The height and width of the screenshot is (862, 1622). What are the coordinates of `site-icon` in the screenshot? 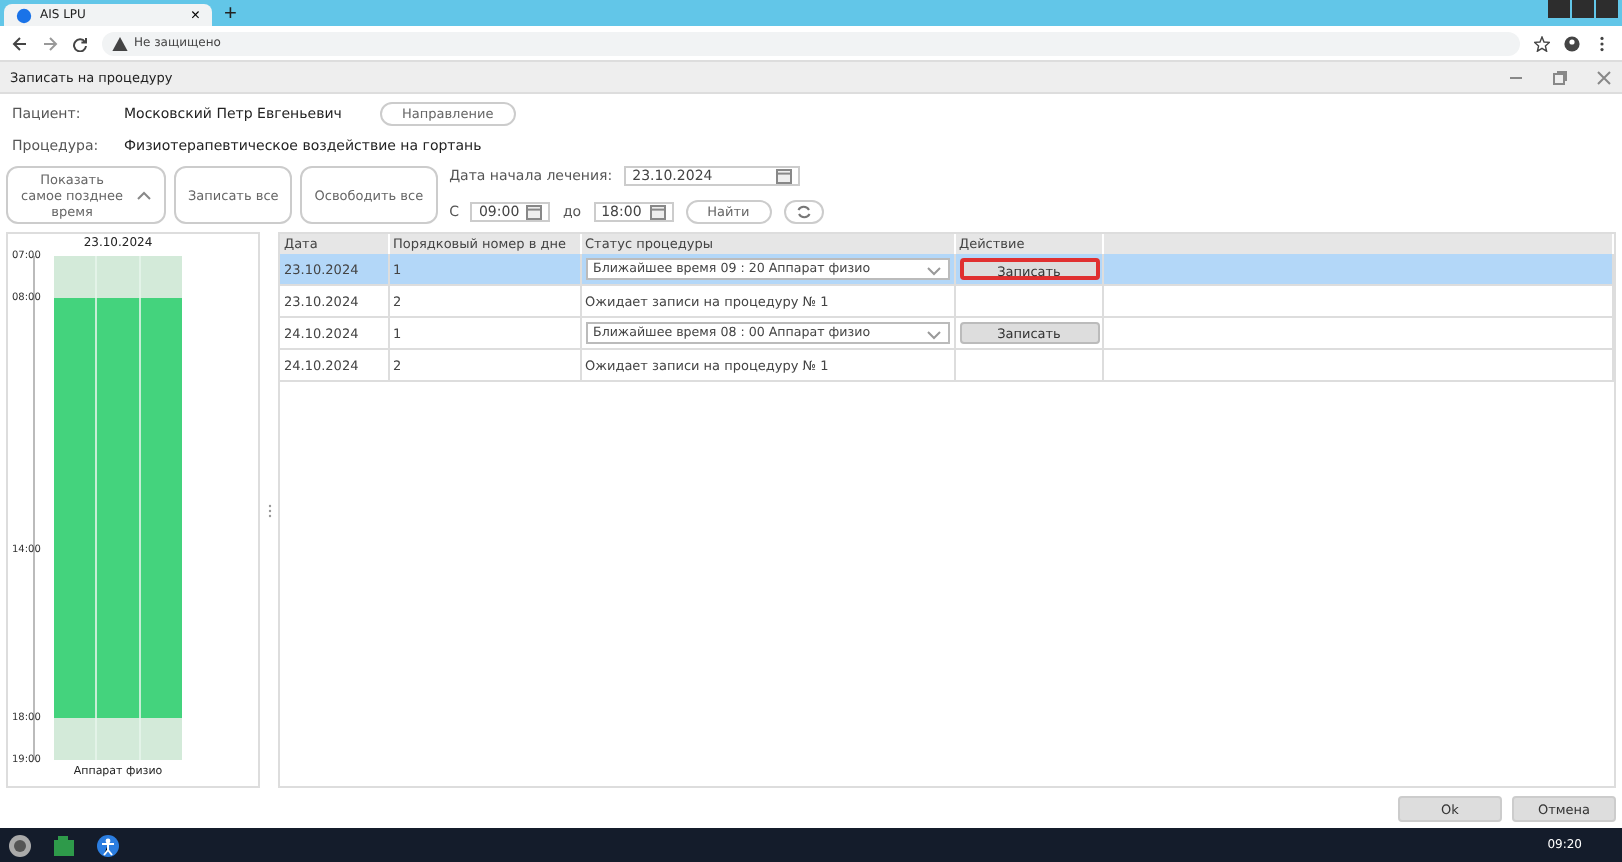 It's located at (24, 15).